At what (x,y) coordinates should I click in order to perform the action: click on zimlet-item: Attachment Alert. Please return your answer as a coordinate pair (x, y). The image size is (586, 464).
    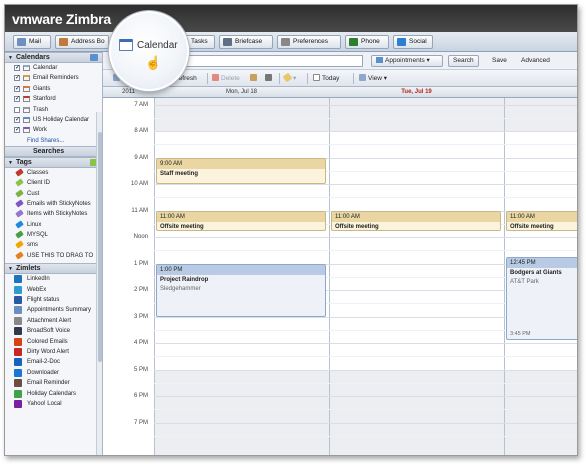
    Looking at the image, I should click on (53, 321).